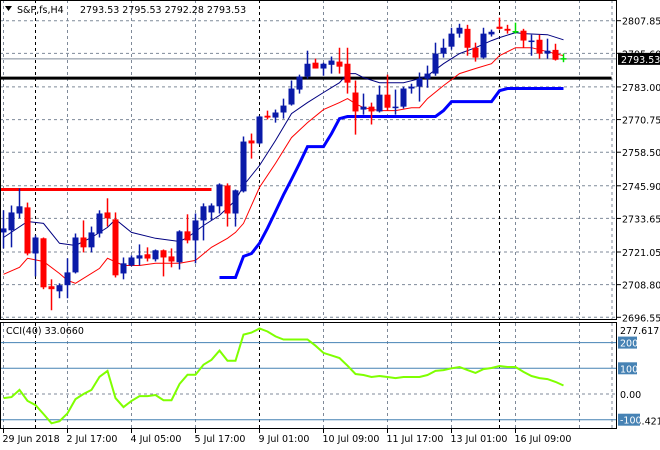  What do you see at coordinates (630, 395) in the screenshot?
I see `cci-axis-label: 0.00` at bounding box center [630, 395].